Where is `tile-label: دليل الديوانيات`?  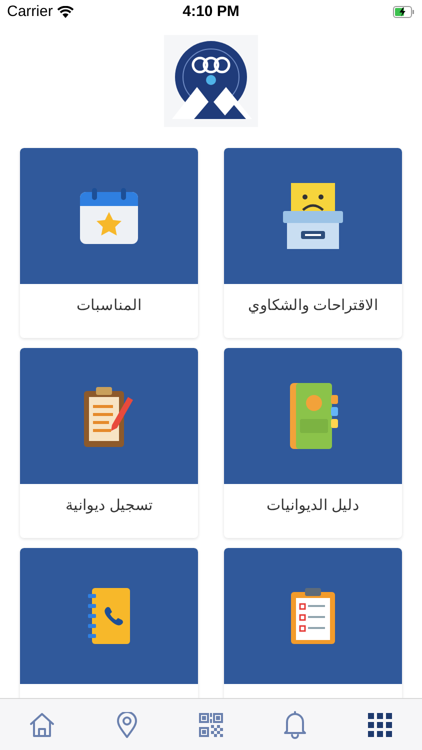
tile-label: دليل الديوانيات is located at coordinates (313, 506).